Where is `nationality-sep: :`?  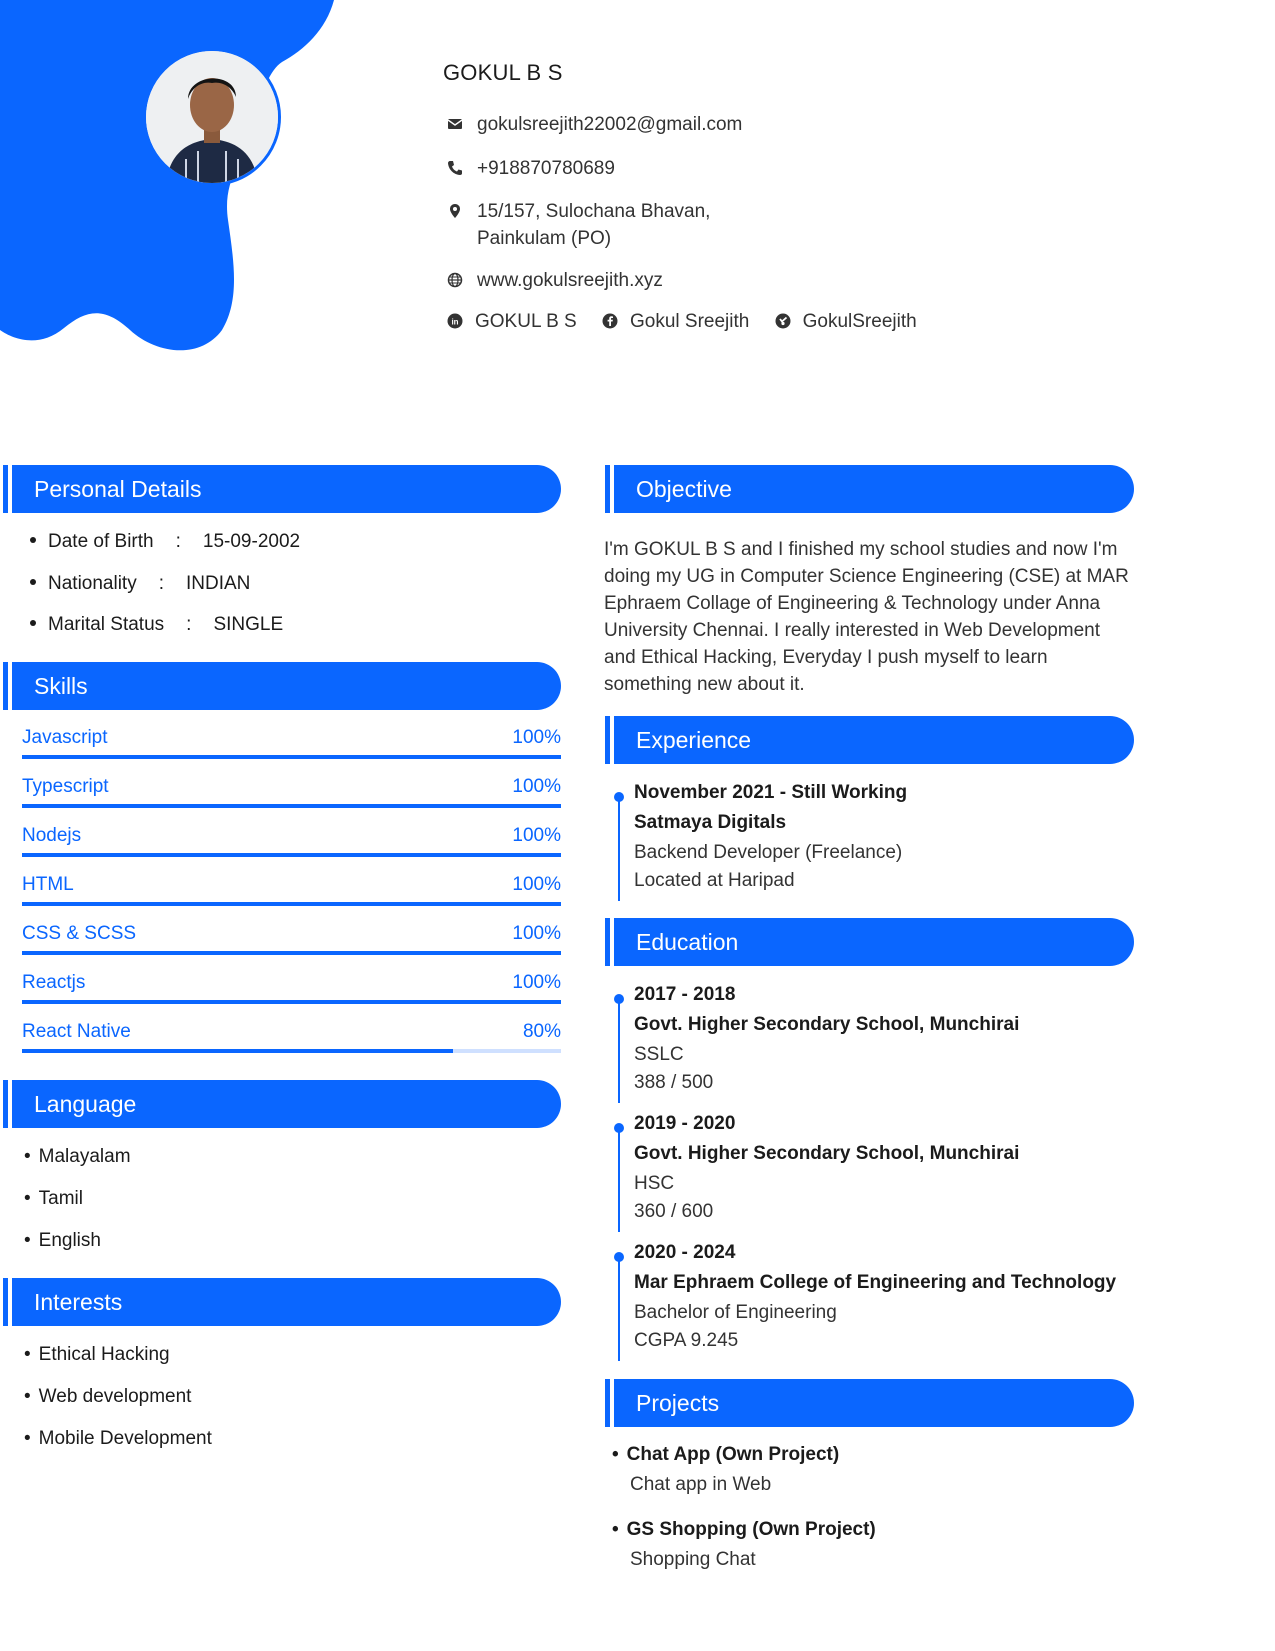 nationality-sep: : is located at coordinates (161, 583).